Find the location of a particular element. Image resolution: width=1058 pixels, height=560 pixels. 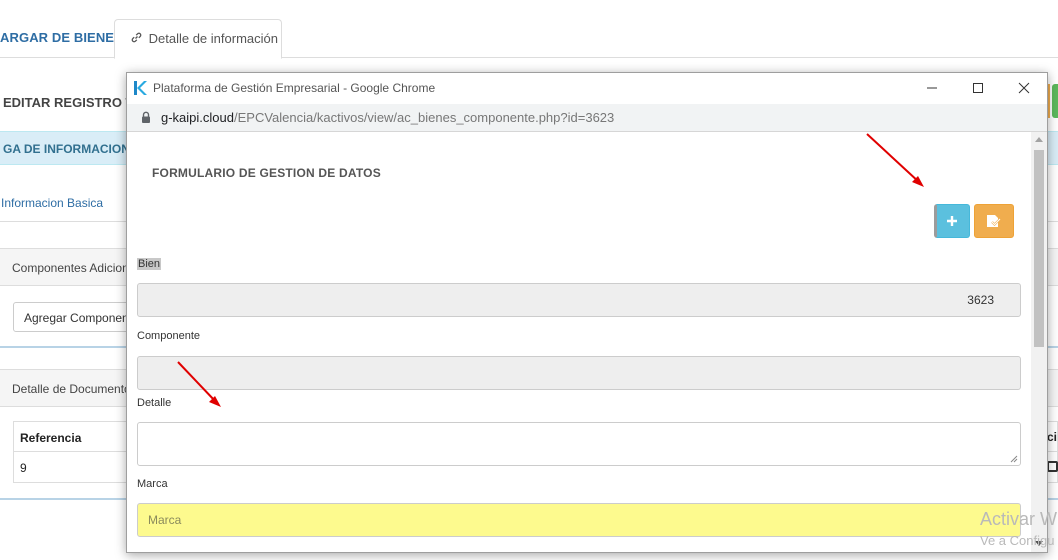

tab-cargar-bienes: ARGAR DE BIENES is located at coordinates (61, 37).